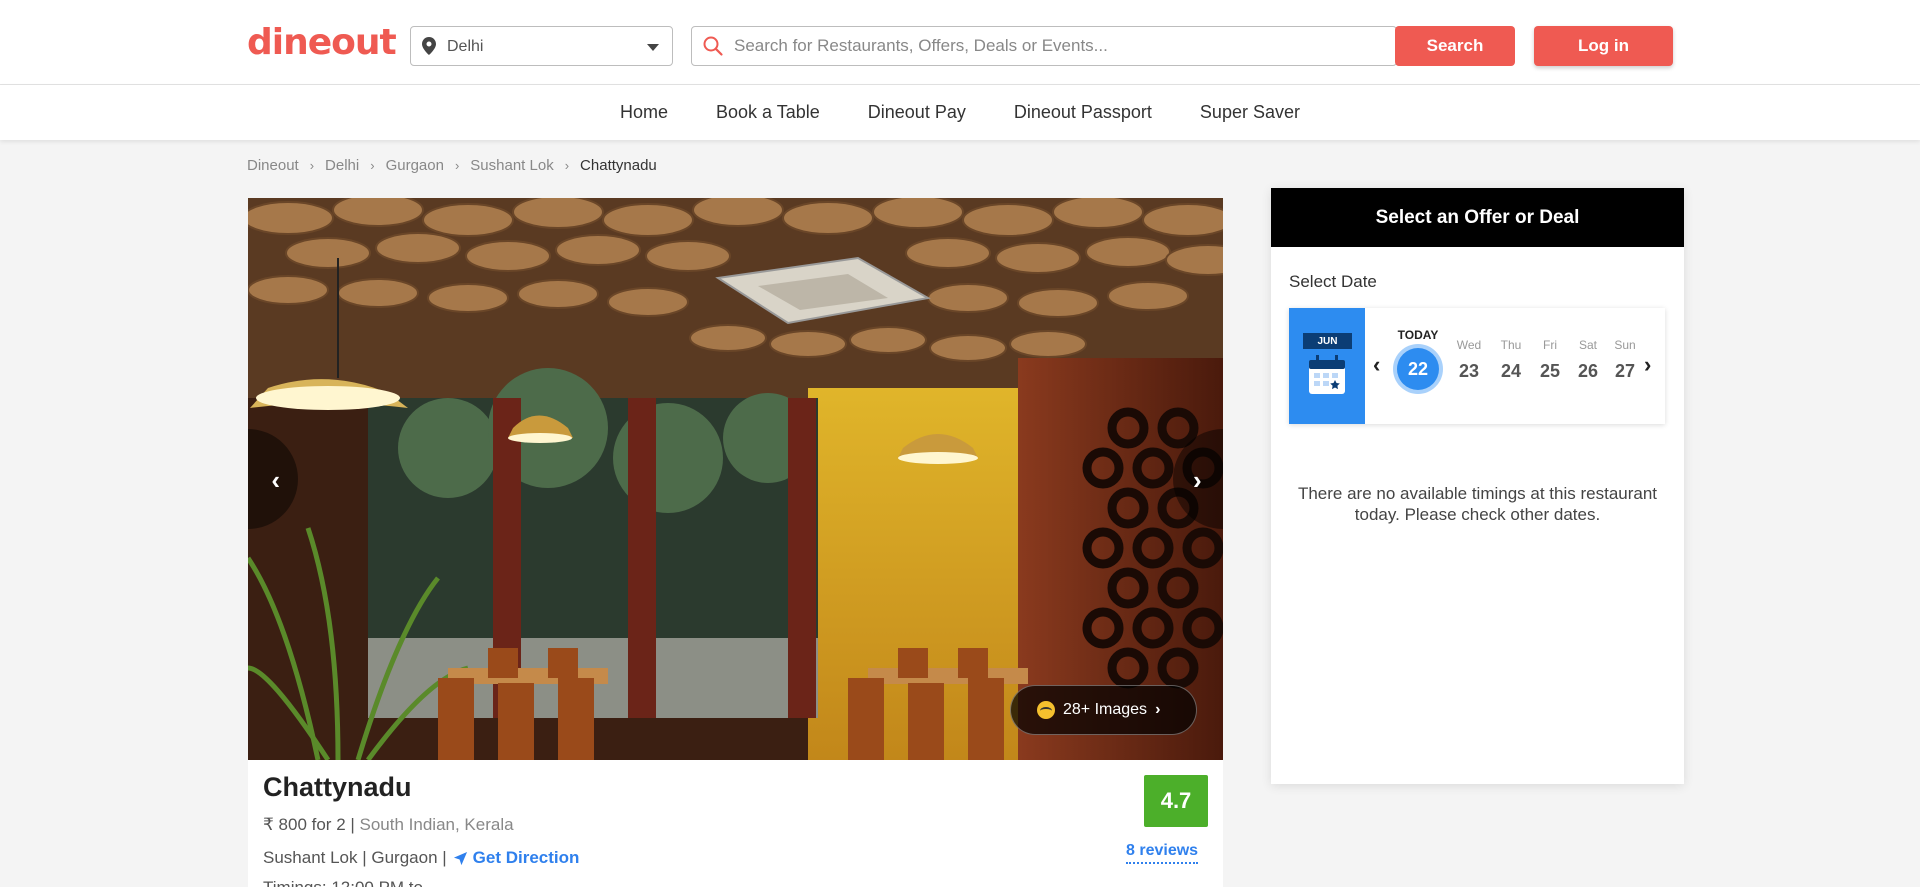 The image size is (1920, 887). I want to click on restaurant-name: Chattynadu, so click(337, 787).